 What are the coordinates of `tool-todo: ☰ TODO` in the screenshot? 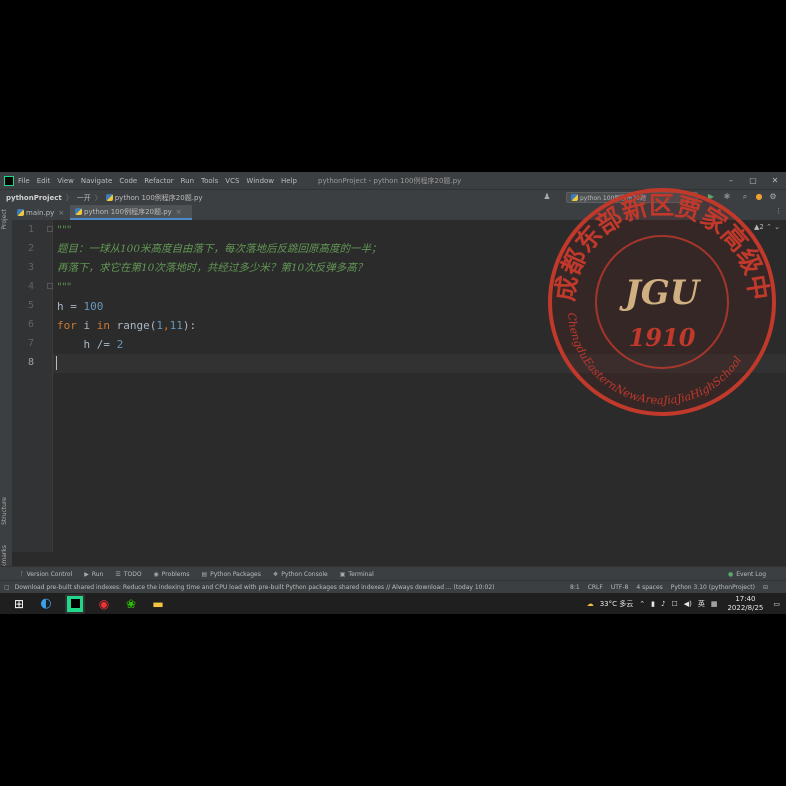 It's located at (128, 574).